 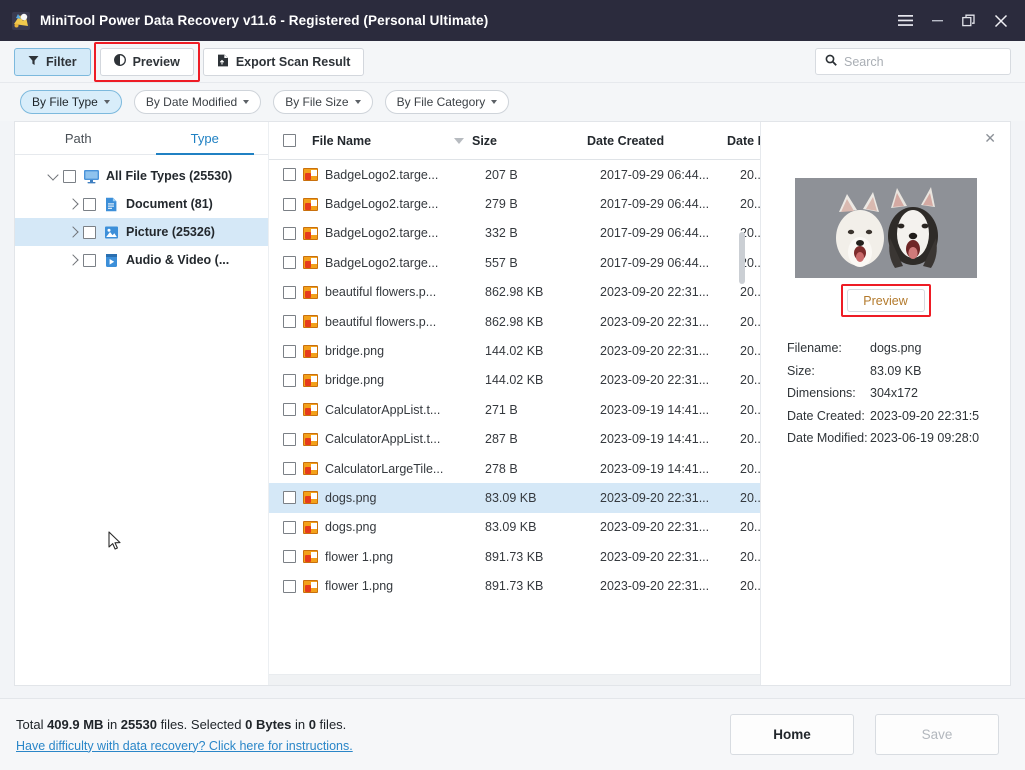 I want to click on export-scan-result-button: Export Scan Result, so click(x=283, y=61).